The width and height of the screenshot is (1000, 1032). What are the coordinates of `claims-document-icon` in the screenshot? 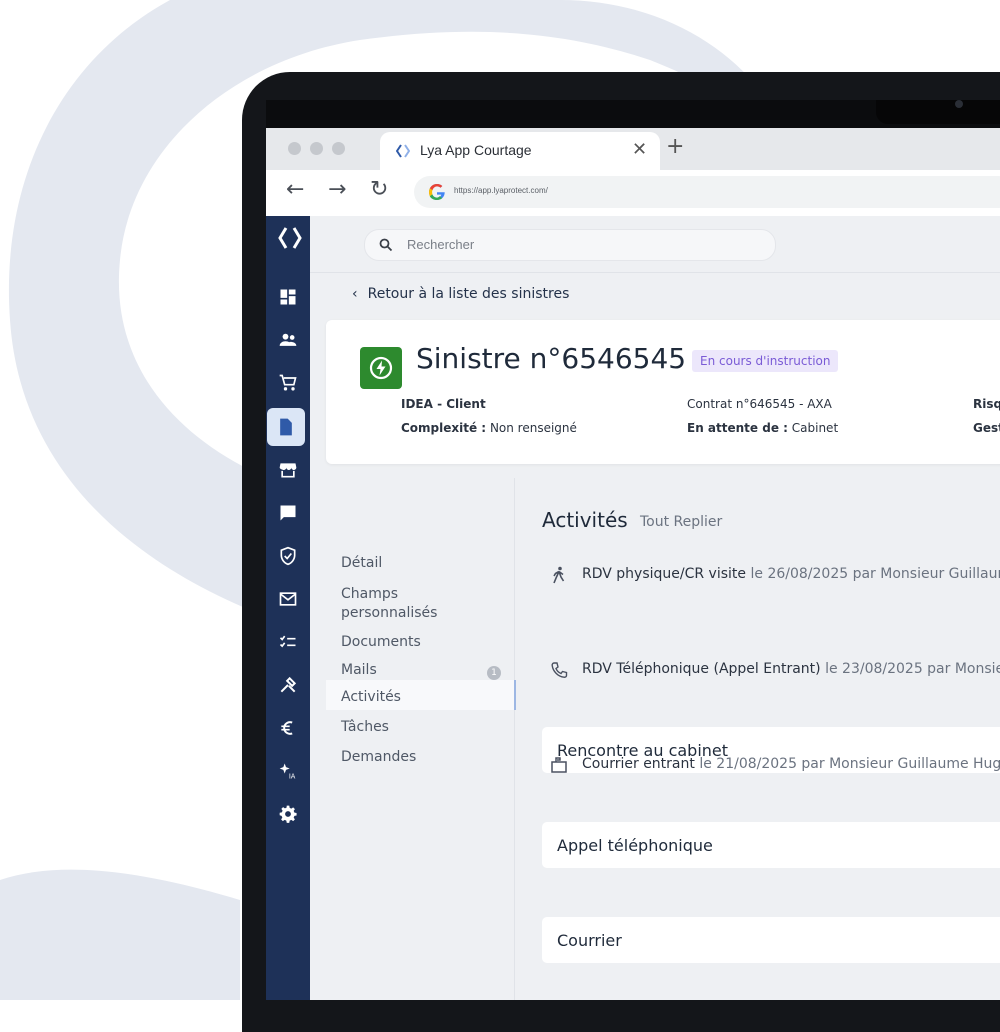 It's located at (286, 427).